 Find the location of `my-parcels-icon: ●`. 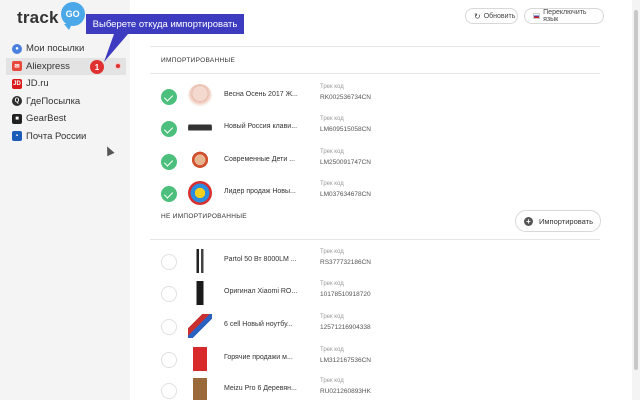

my-parcels-icon: ● is located at coordinates (17, 48).